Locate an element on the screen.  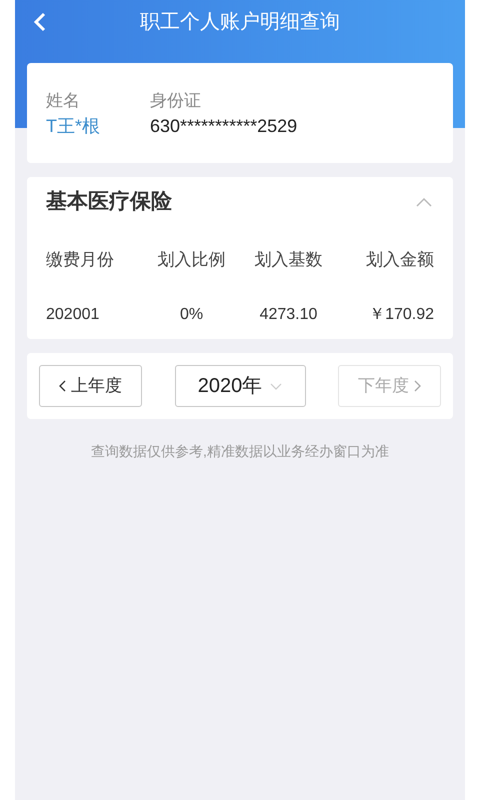
column-header: 划入基数 is located at coordinates (289, 260).